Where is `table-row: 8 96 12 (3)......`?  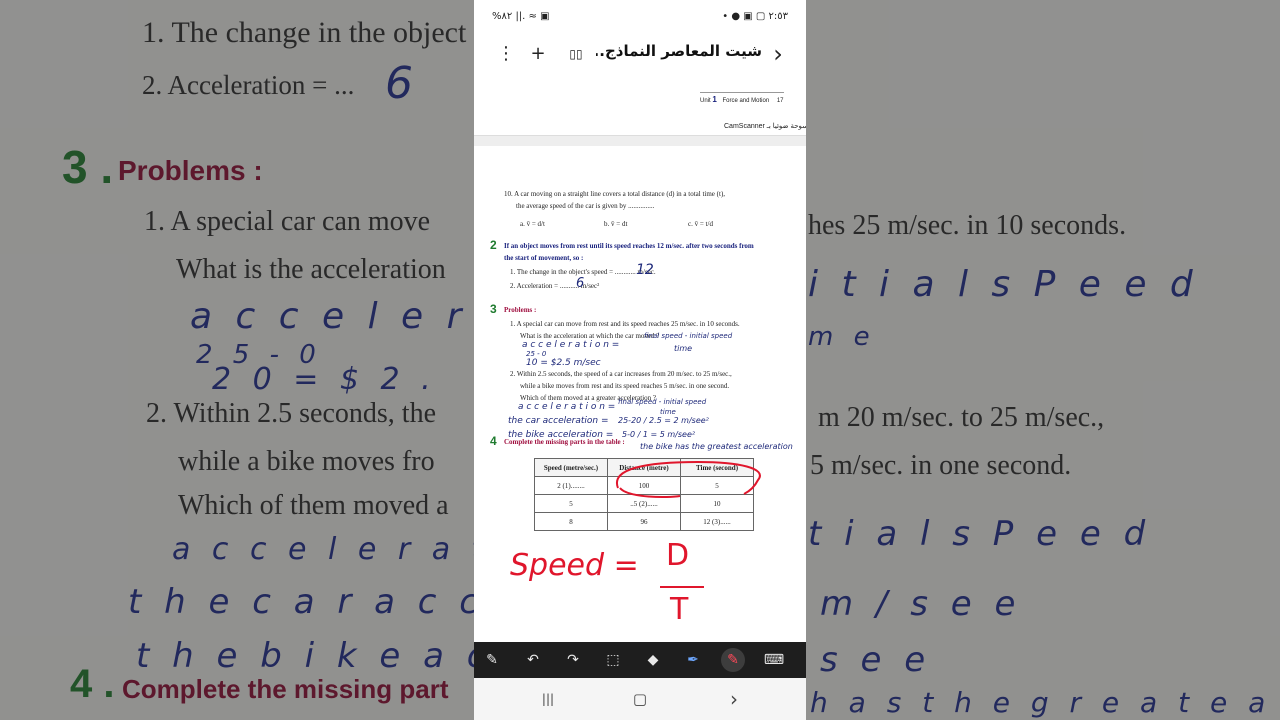
table-row: 8 96 12 (3)...... is located at coordinates (644, 521).